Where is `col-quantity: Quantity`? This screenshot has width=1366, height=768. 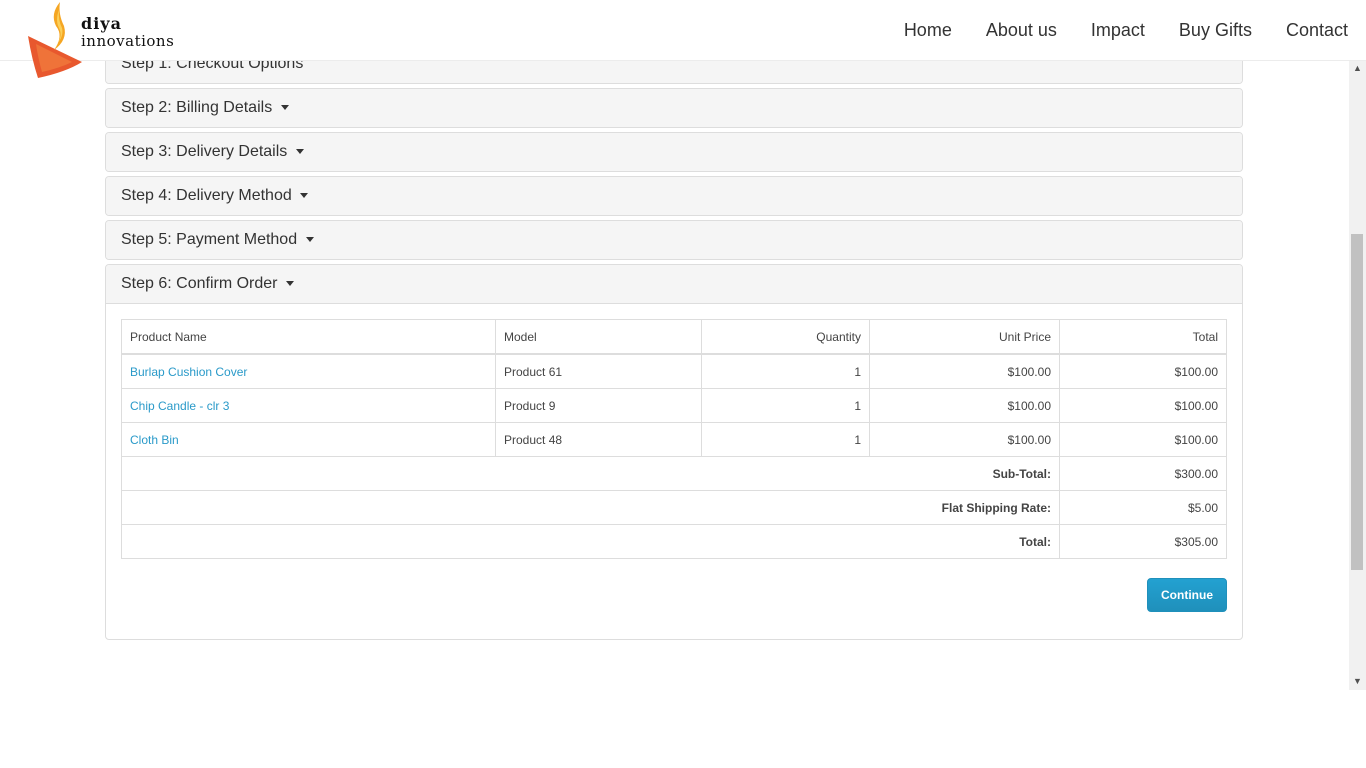
col-quantity: Quantity is located at coordinates (785, 337).